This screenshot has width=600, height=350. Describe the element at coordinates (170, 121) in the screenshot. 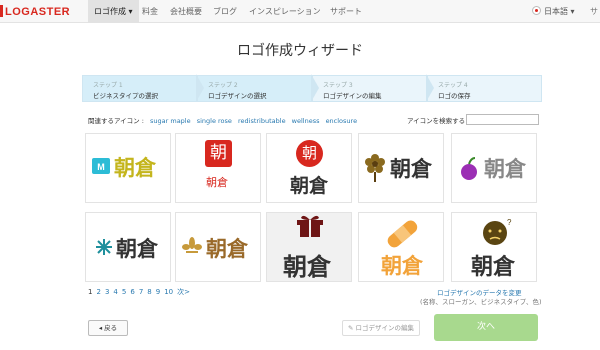

I see `related-tag: sugar maple` at that location.